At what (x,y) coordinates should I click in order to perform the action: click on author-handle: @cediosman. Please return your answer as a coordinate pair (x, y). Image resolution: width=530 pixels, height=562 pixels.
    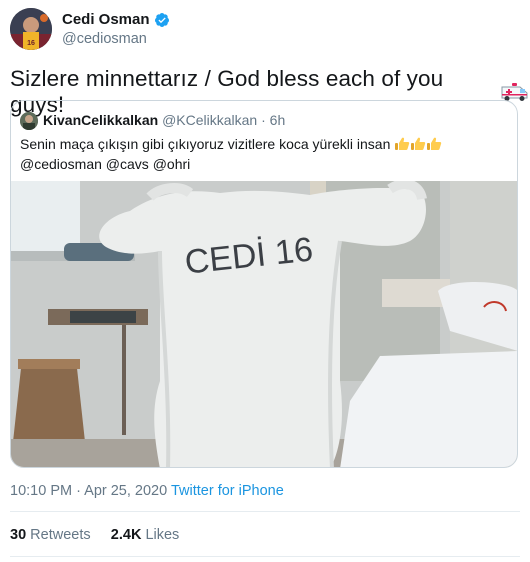
    Looking at the image, I should click on (104, 39).